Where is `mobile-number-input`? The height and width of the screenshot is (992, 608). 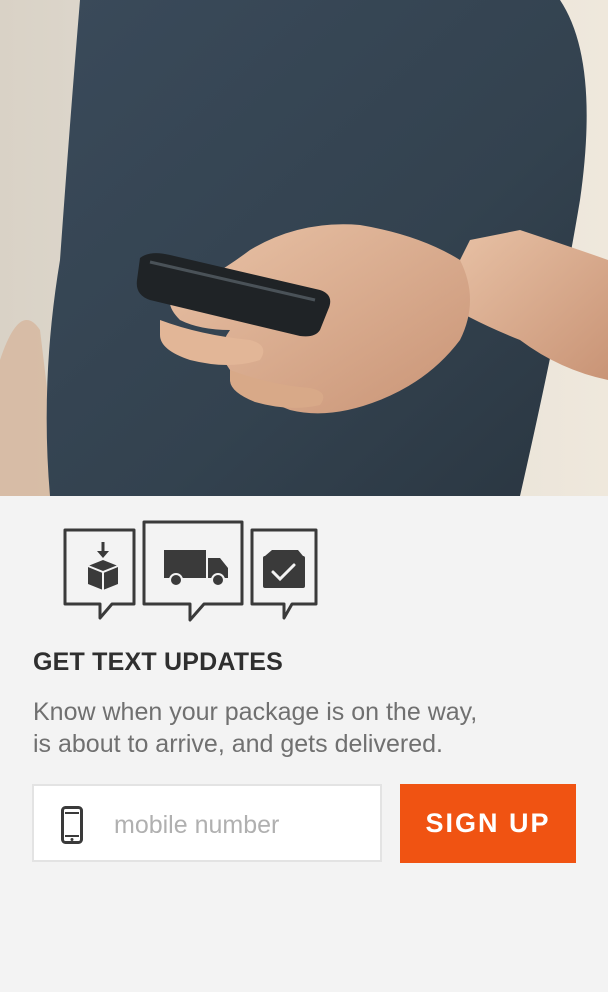
mobile-number-input is located at coordinates (244, 825).